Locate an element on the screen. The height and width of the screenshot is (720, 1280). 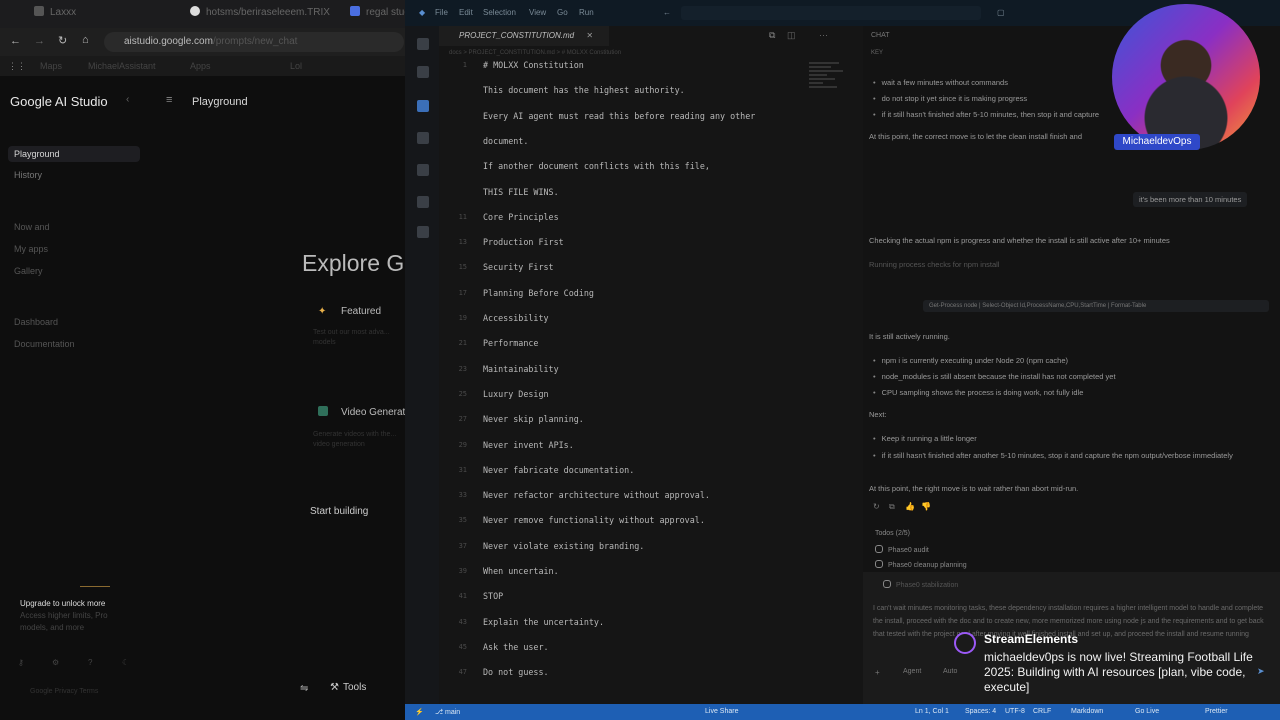
menu-go: Go is located at coordinates (562, 12).